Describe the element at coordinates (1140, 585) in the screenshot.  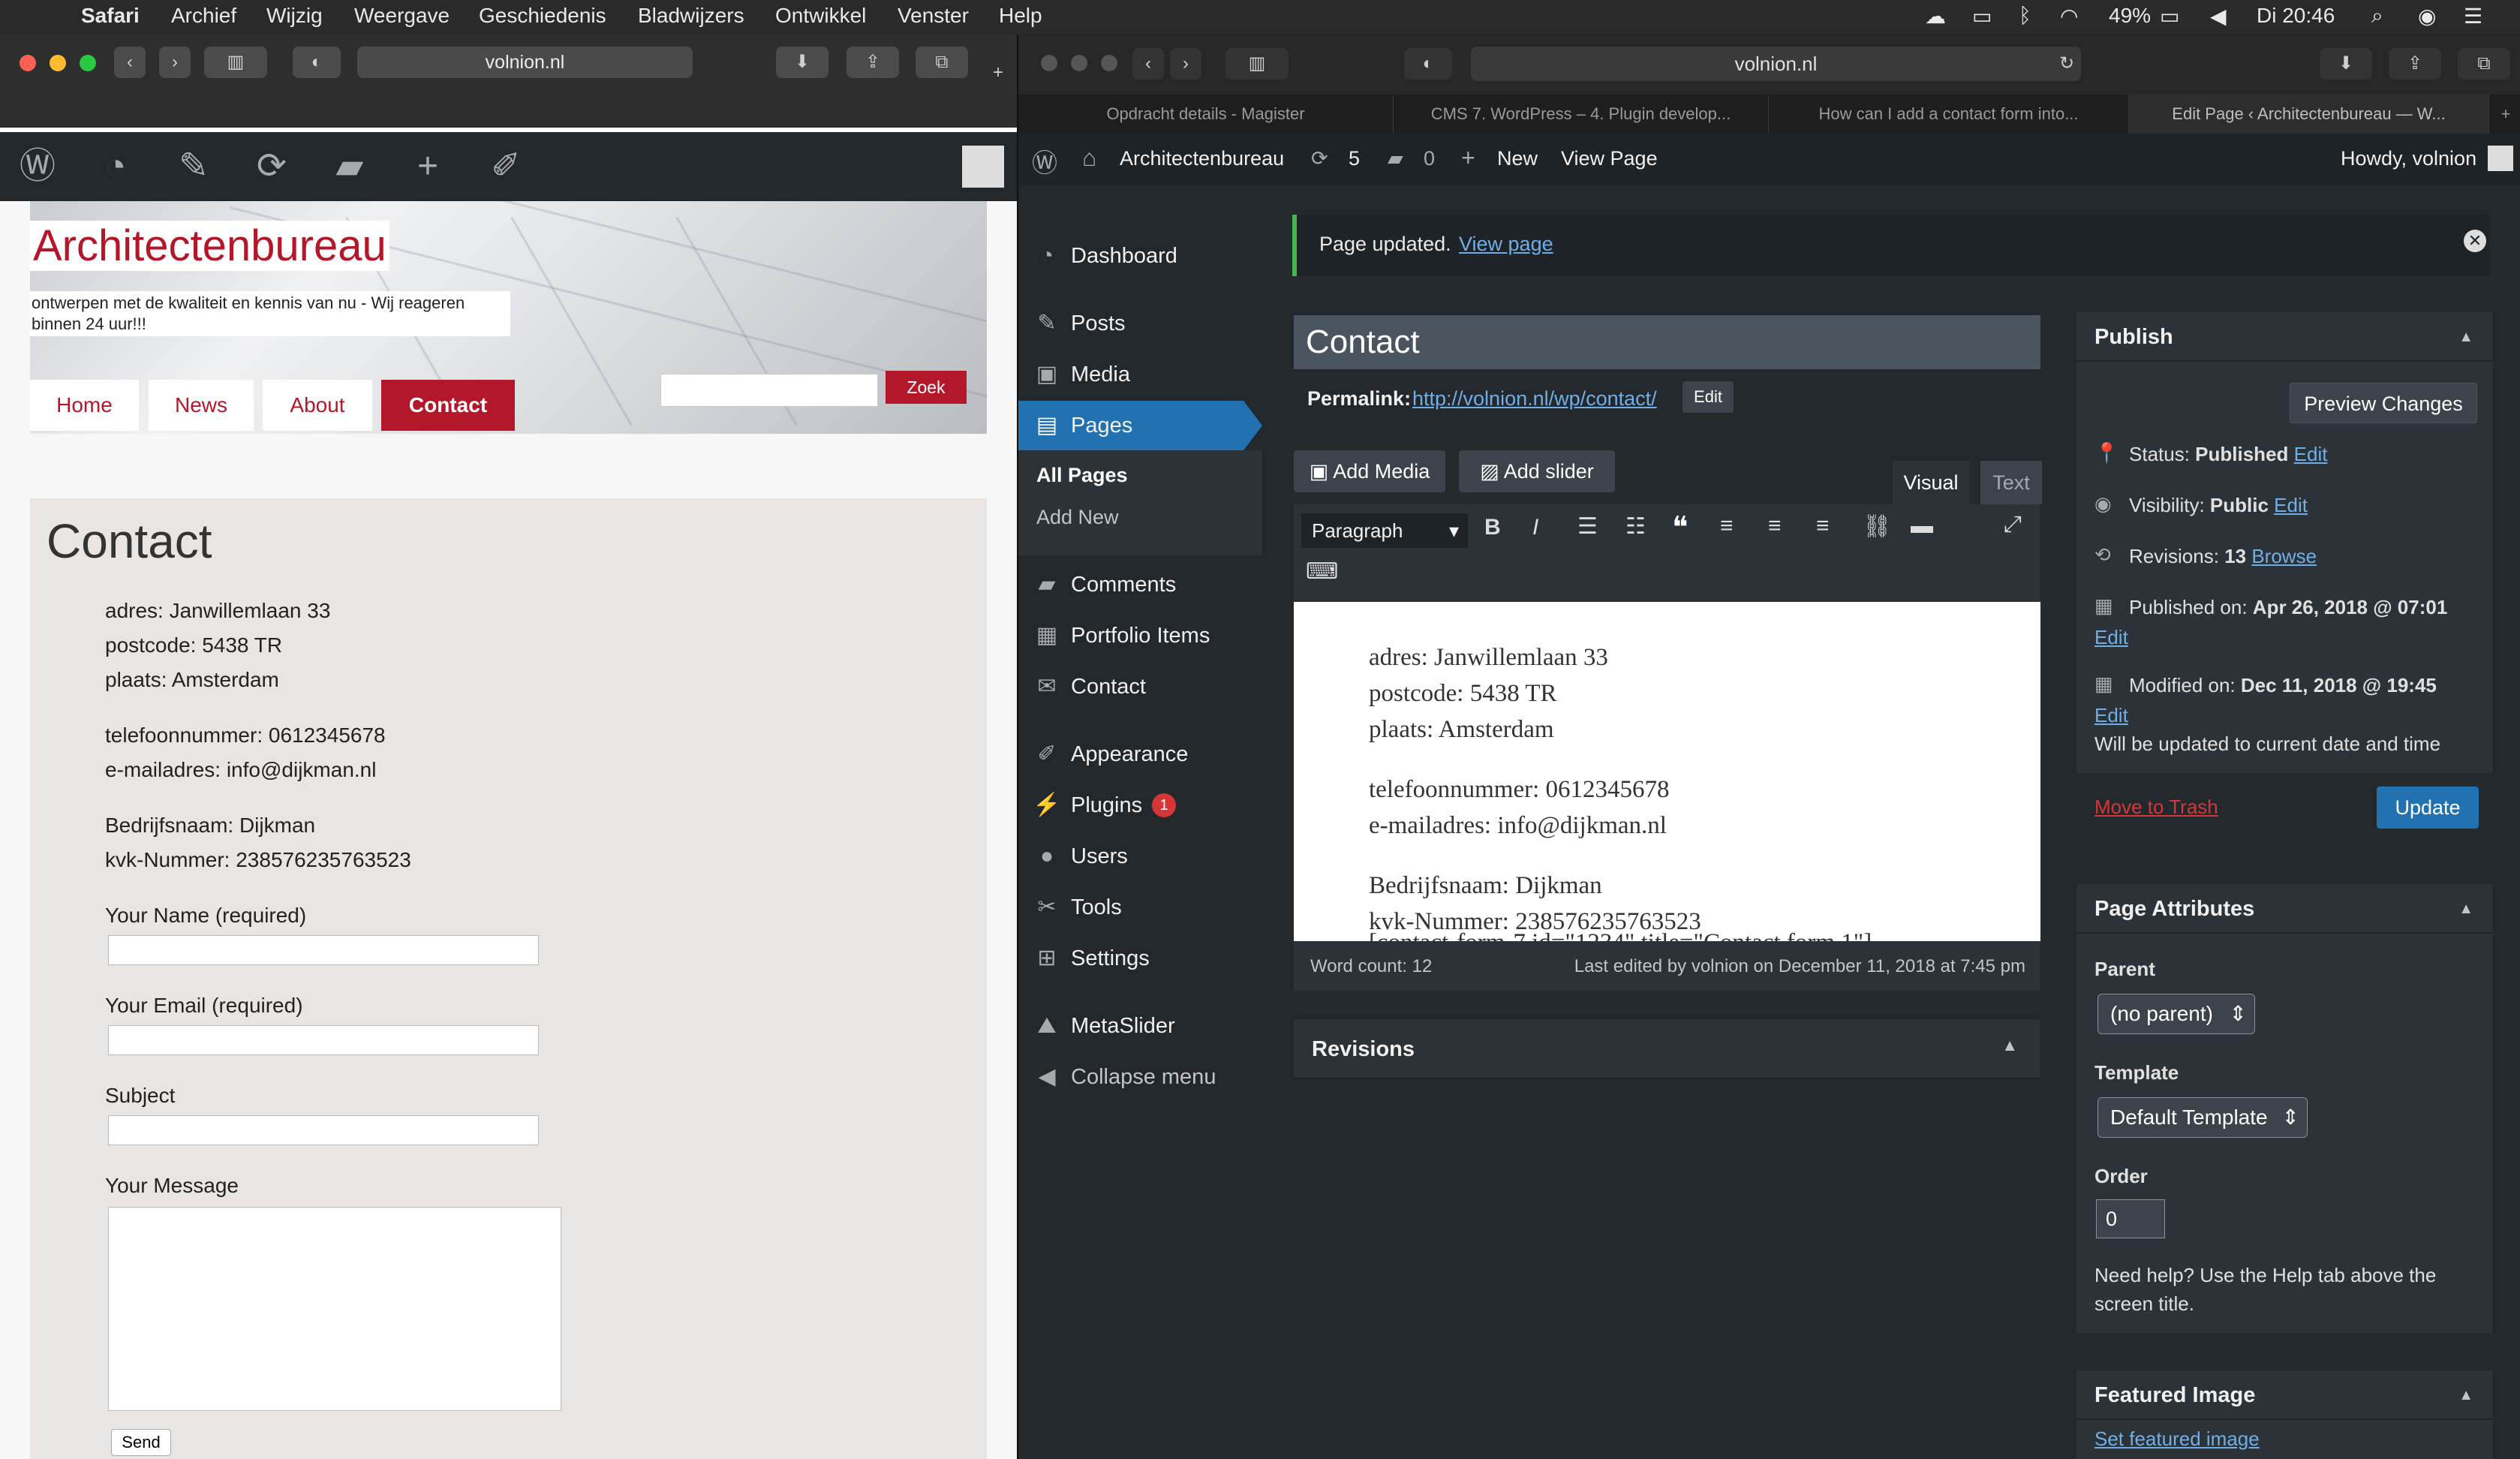
I see `menu-comments: ▰ Comments` at that location.